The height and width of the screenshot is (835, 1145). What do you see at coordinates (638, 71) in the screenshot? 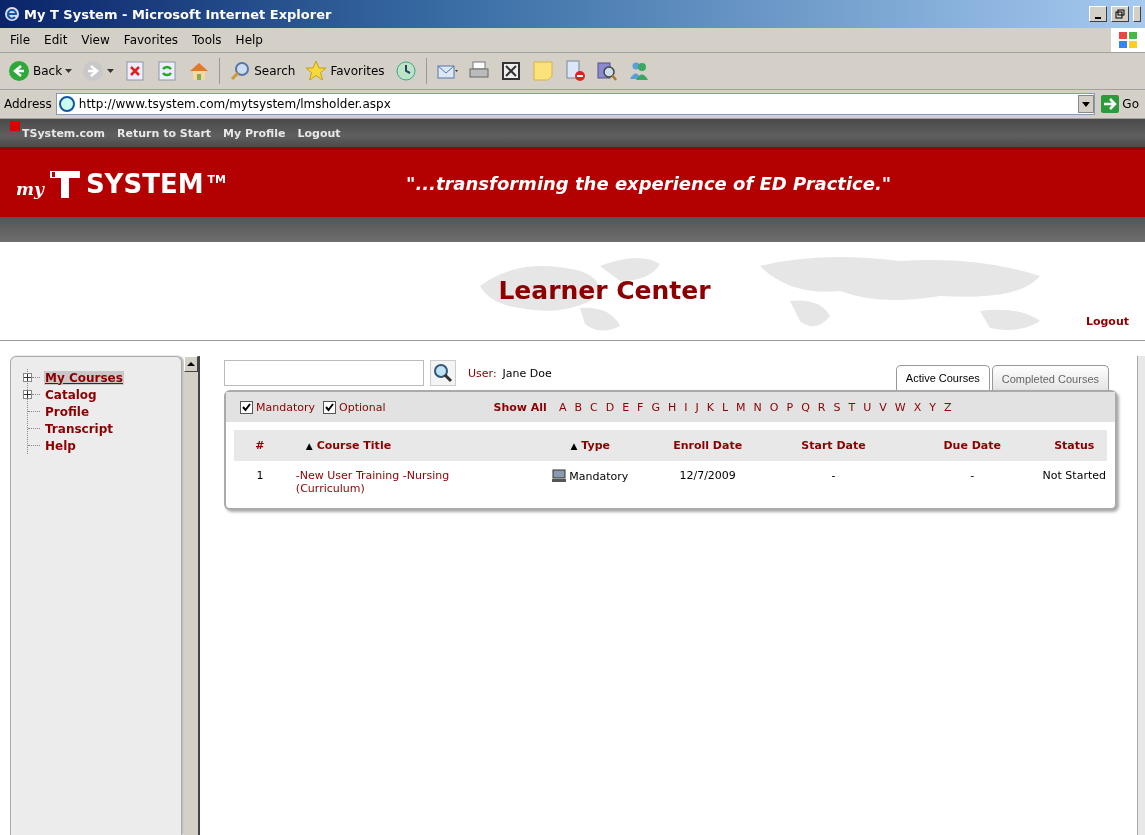
I see `people-icon` at bounding box center [638, 71].